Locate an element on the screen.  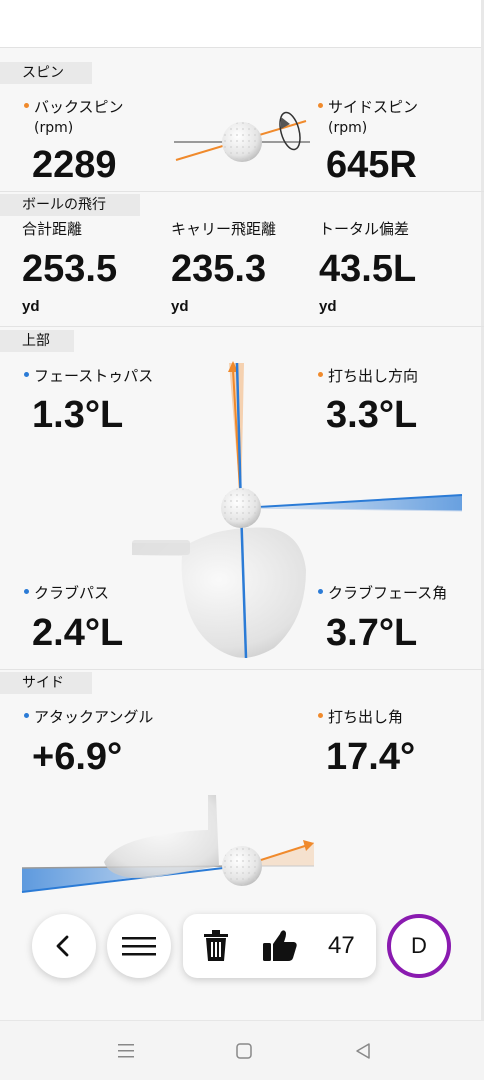
club-path-label: クラブパス is located at coordinates (66, 593).